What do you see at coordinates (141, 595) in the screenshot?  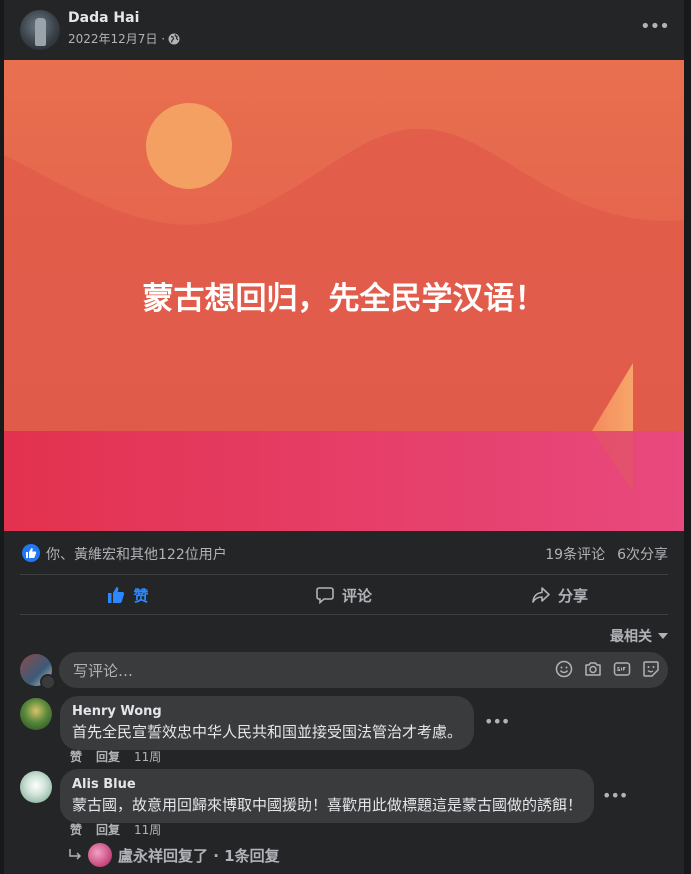 I see `like-label: 赞` at bounding box center [141, 595].